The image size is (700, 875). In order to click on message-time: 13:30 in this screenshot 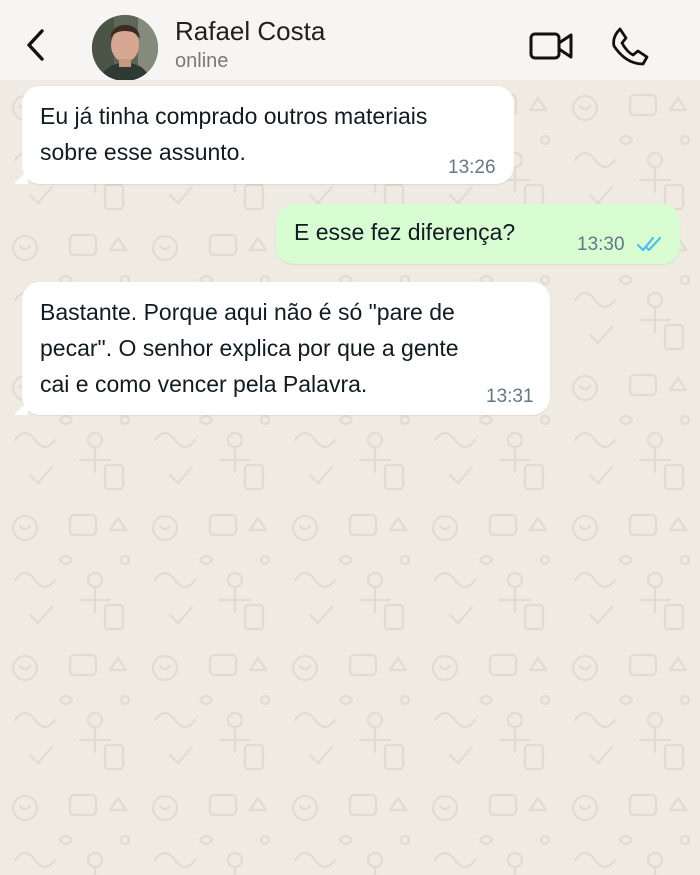, I will do `click(601, 244)`.